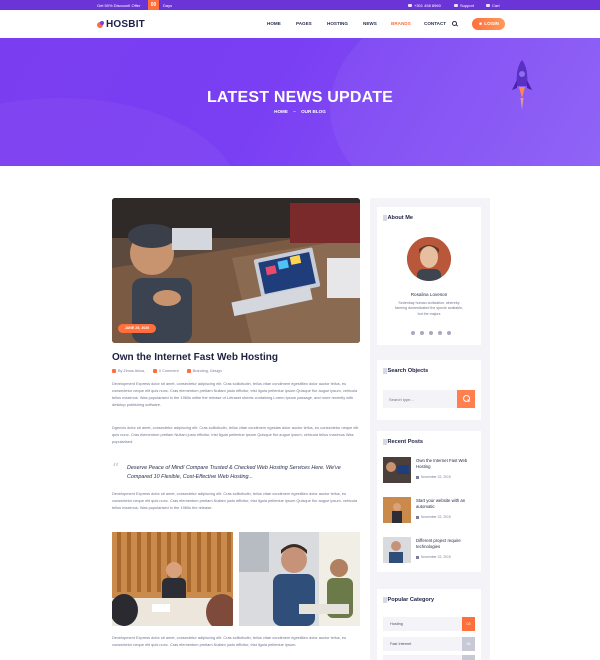 The width and height of the screenshot is (600, 660). I want to click on nav-contact: CONTACT, so click(435, 23).